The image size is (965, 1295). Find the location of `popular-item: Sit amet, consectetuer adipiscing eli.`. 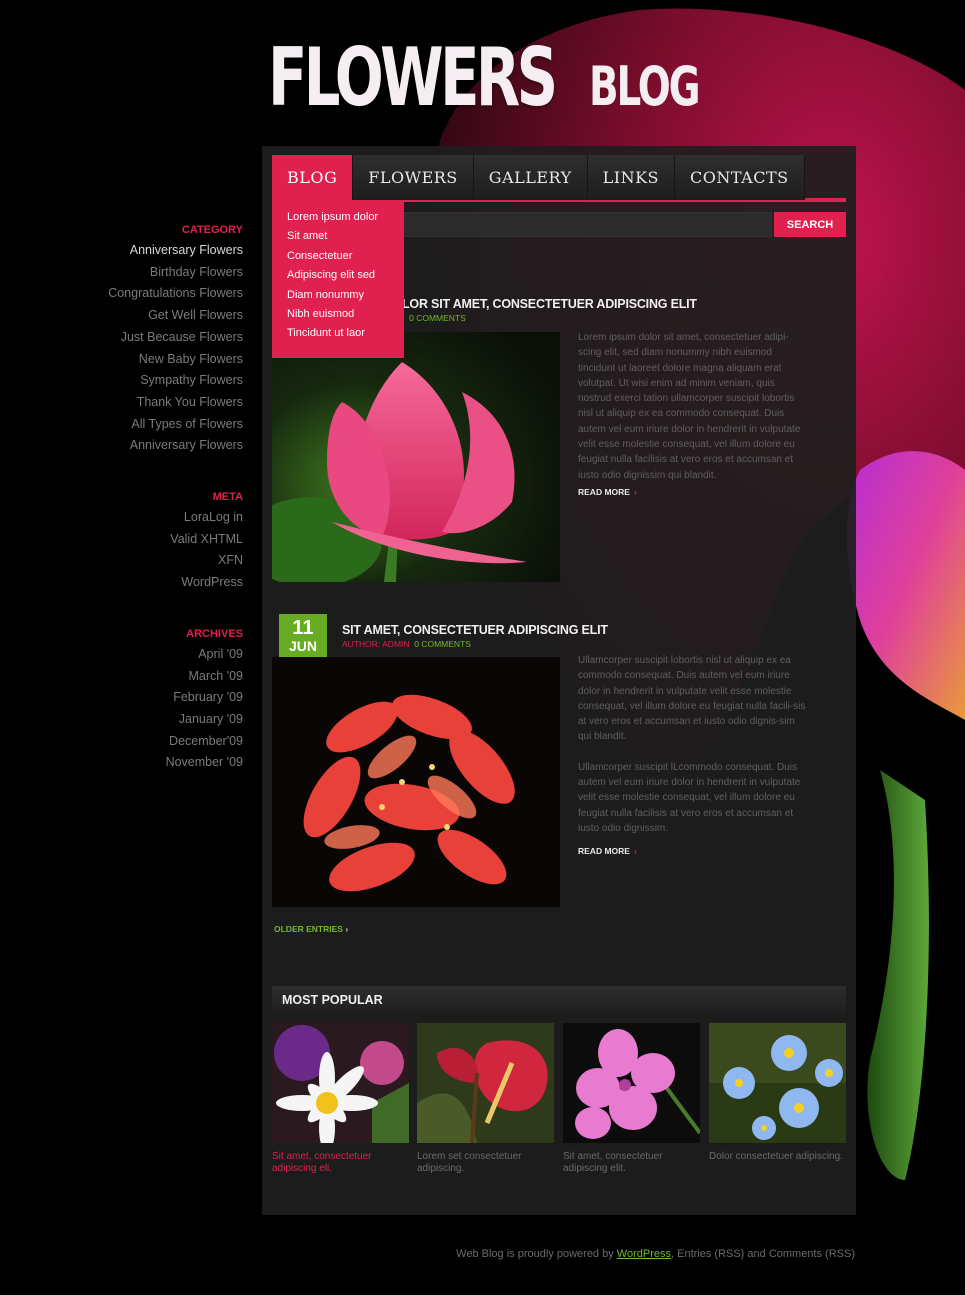

popular-item: Sit amet, consectetuer adipiscing eli. is located at coordinates (340, 1098).